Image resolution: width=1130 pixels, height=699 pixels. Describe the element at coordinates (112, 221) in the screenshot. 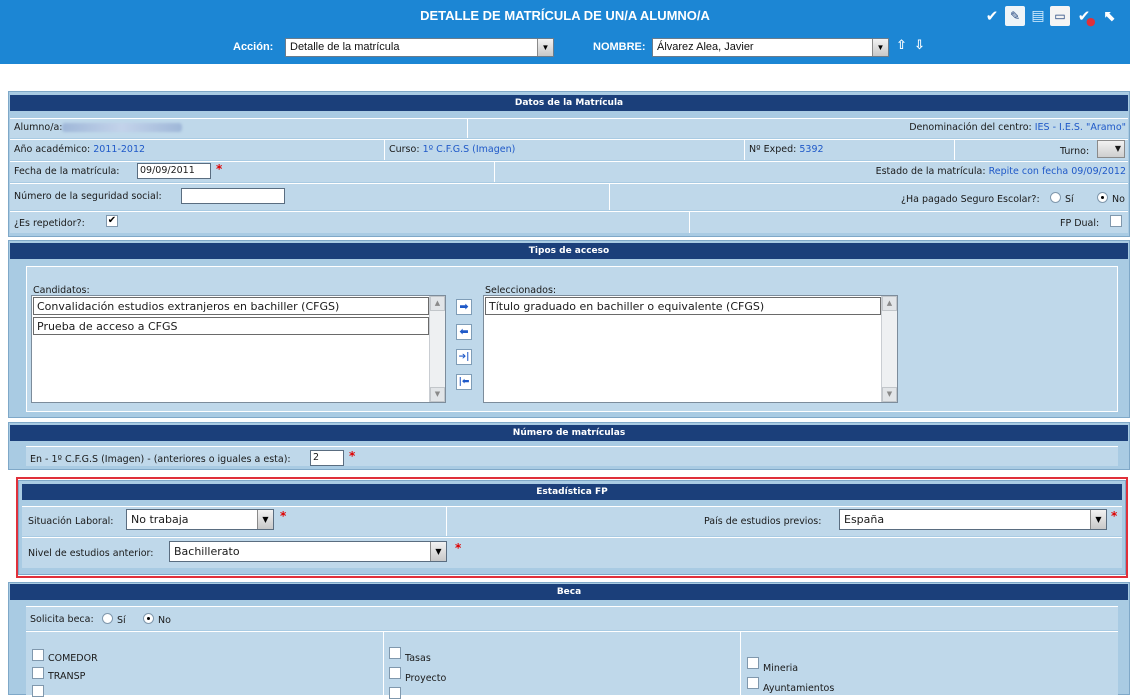

I see `repetidor-checkbox: ✔` at that location.